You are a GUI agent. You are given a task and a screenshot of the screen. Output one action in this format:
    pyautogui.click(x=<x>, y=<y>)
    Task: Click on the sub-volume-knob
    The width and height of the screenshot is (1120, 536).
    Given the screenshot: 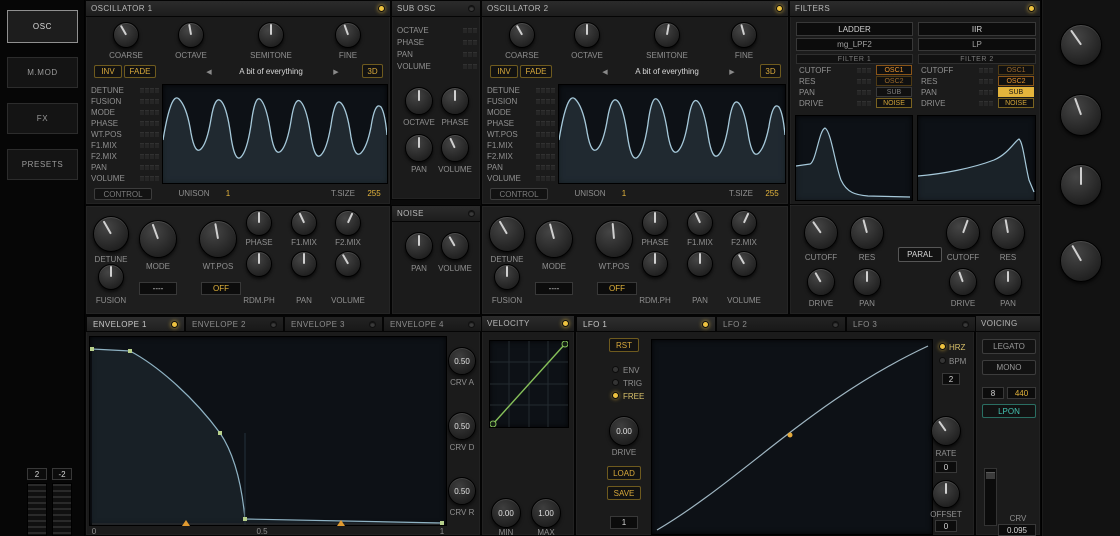 What is the action you would take?
    pyautogui.click(x=455, y=148)
    